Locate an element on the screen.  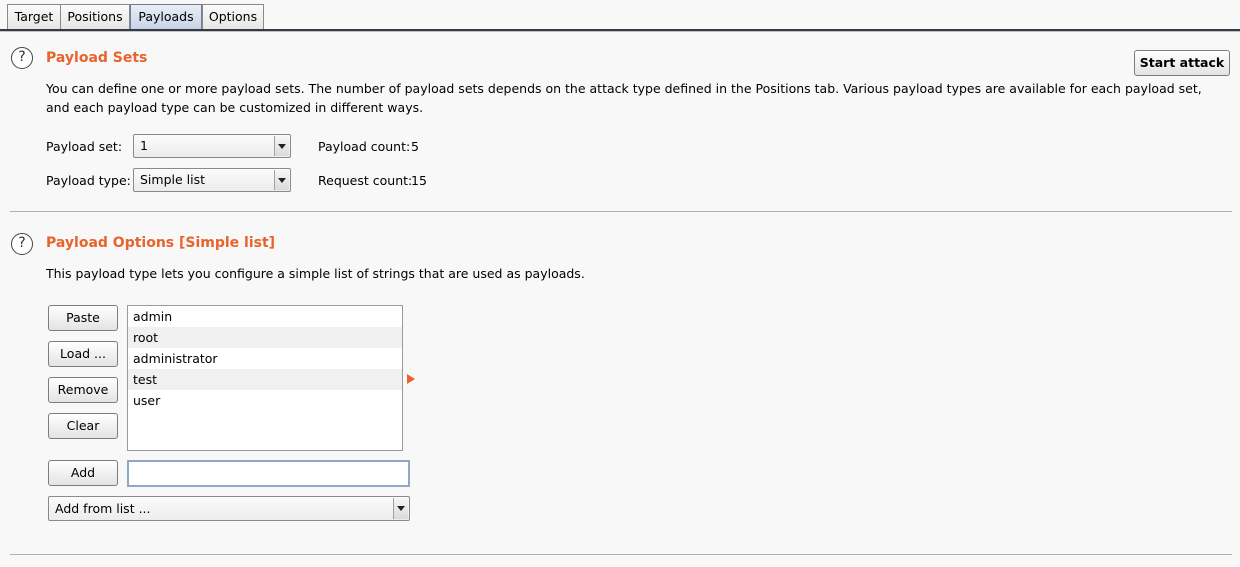
payload-options-title: Payload Options [Simple list] is located at coordinates (161, 243).